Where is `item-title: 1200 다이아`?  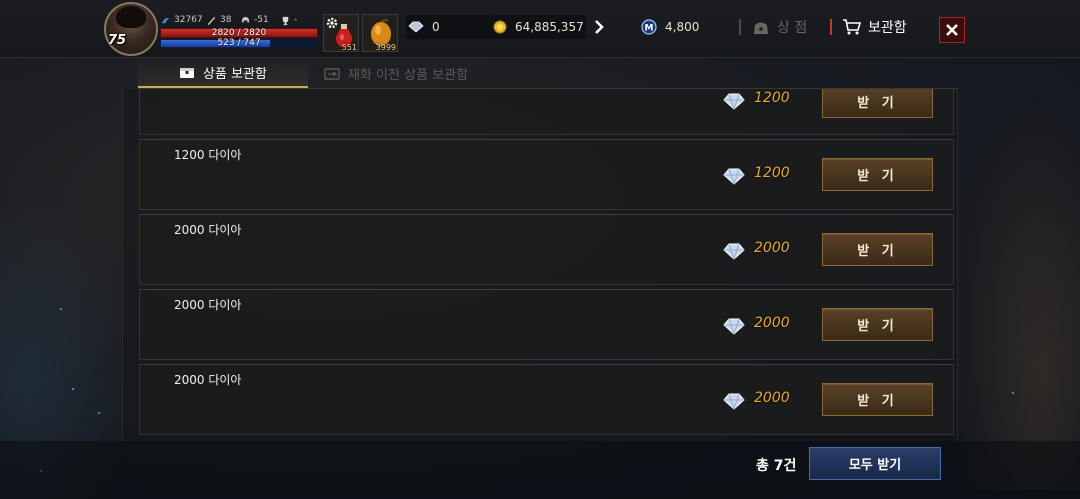 item-title: 1200 다이아 is located at coordinates (208, 155).